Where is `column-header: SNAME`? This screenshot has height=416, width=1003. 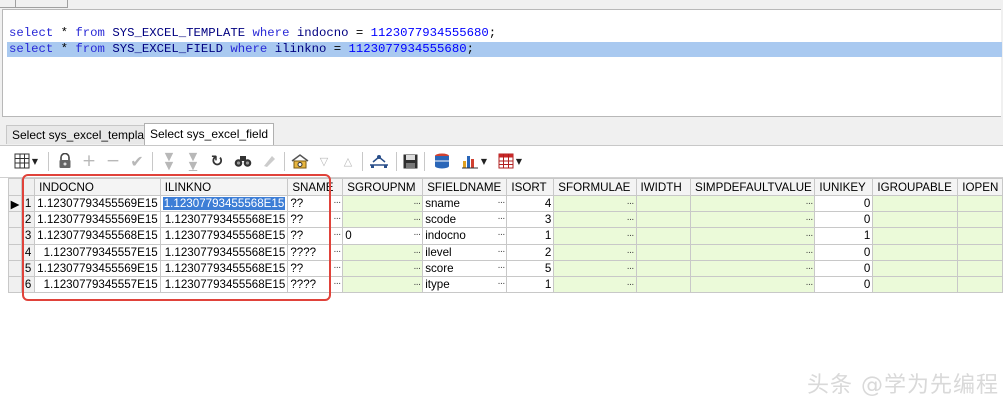 column-header: SNAME is located at coordinates (315, 187).